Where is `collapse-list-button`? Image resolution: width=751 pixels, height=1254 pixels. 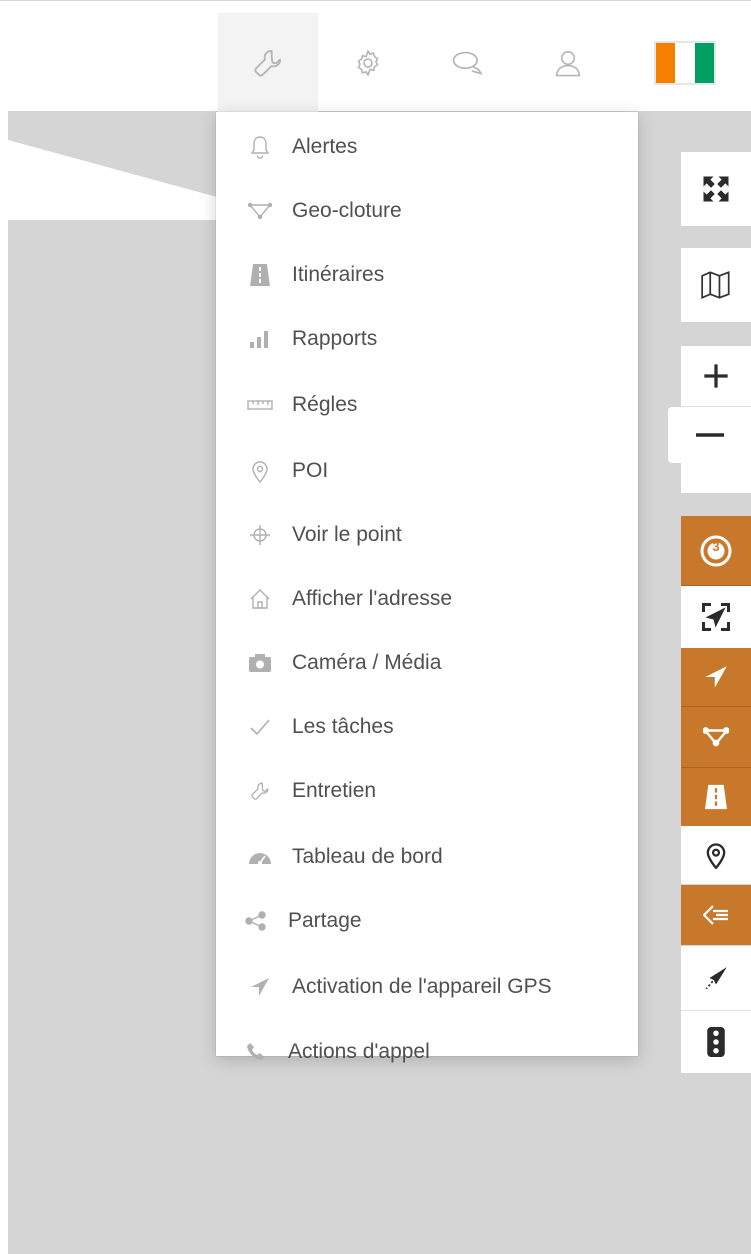 collapse-list-button is located at coordinates (716, 915).